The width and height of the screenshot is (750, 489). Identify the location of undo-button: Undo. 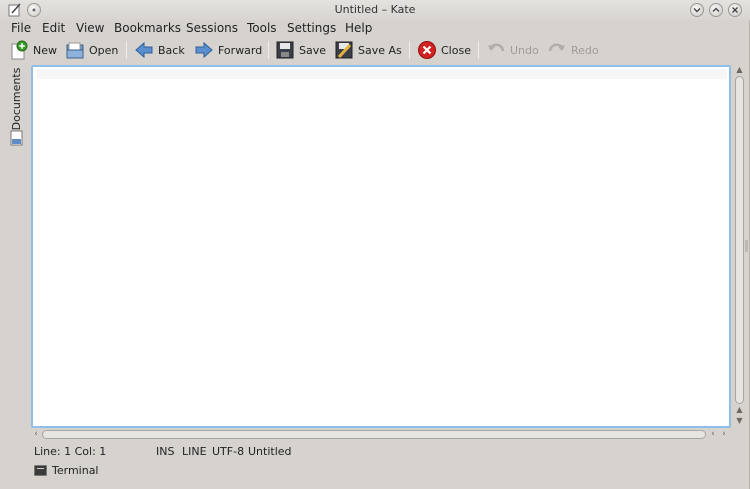
(512, 50).